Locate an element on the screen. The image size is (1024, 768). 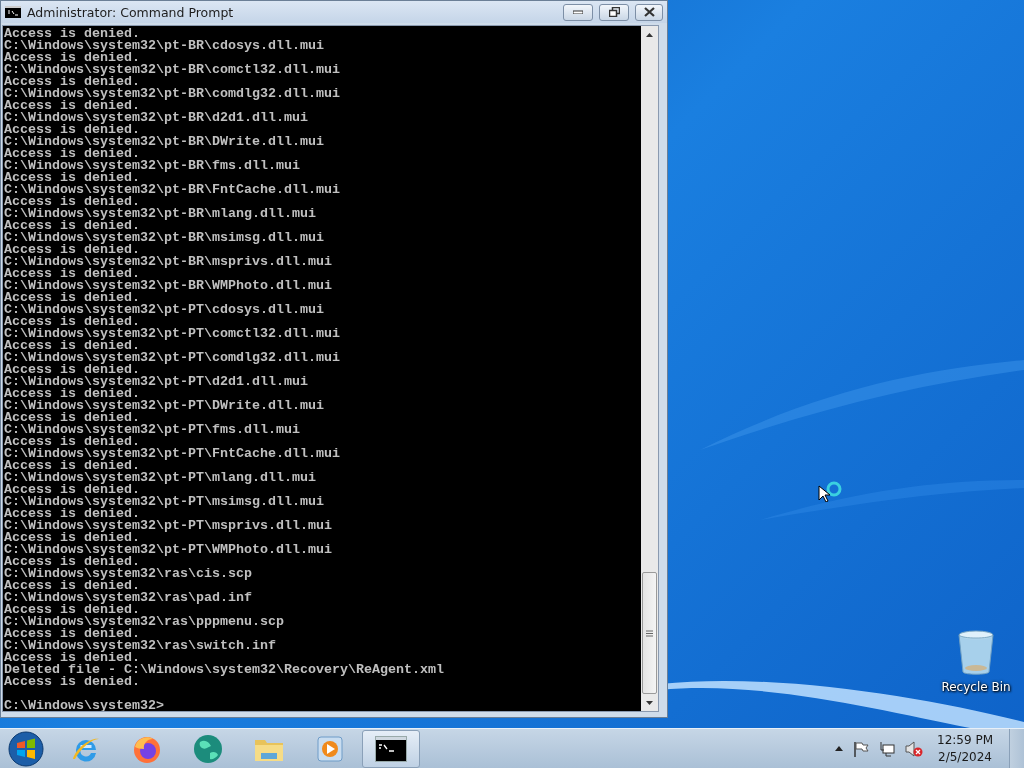
console-line: C:\Windows\system32\pt-BR\msprivs.dll.mui is located at coordinates (168, 262).